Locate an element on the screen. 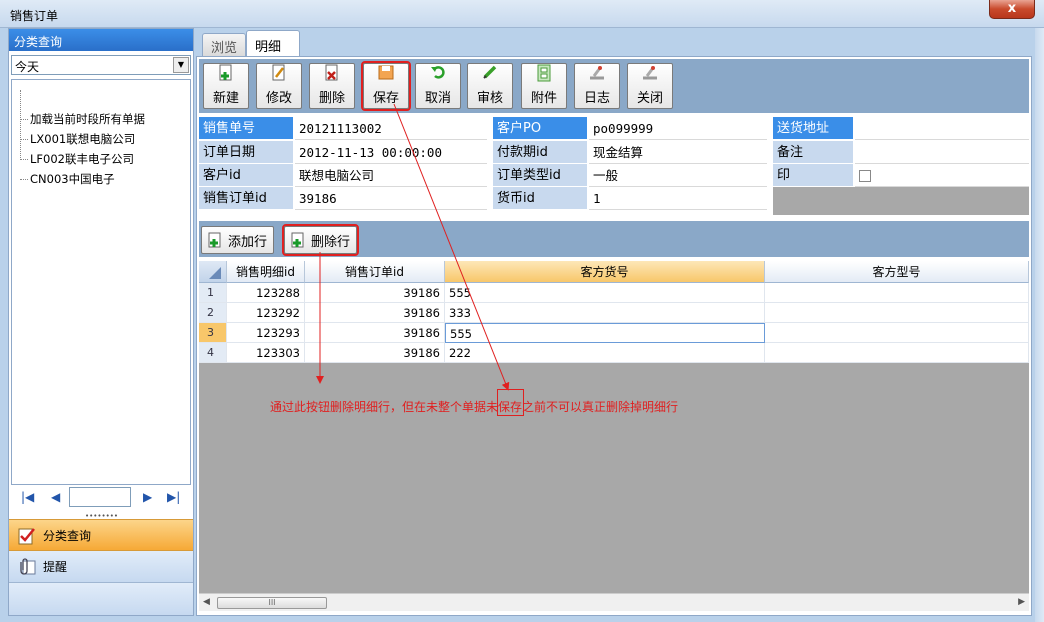 This screenshot has height=622, width=1044. table-row: 4 123303 39186 222 is located at coordinates (614, 353).